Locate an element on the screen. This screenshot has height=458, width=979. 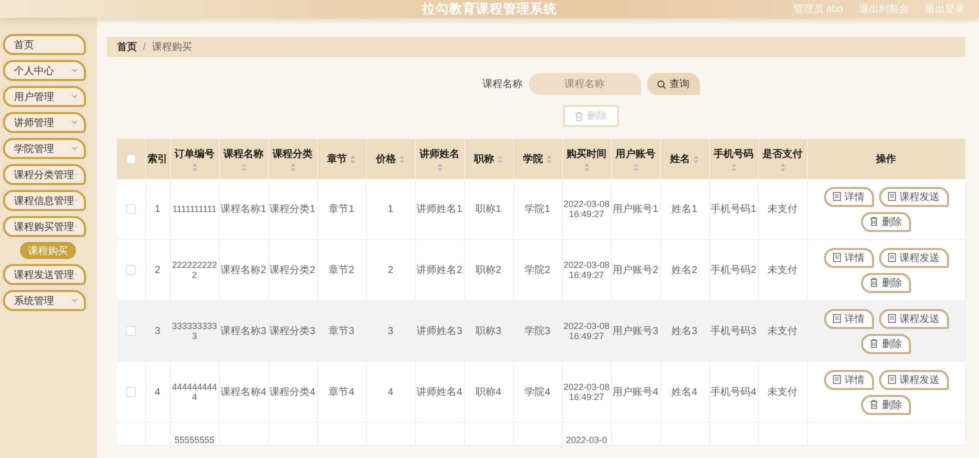
menu-item: 个人中心 is located at coordinates (44, 70).